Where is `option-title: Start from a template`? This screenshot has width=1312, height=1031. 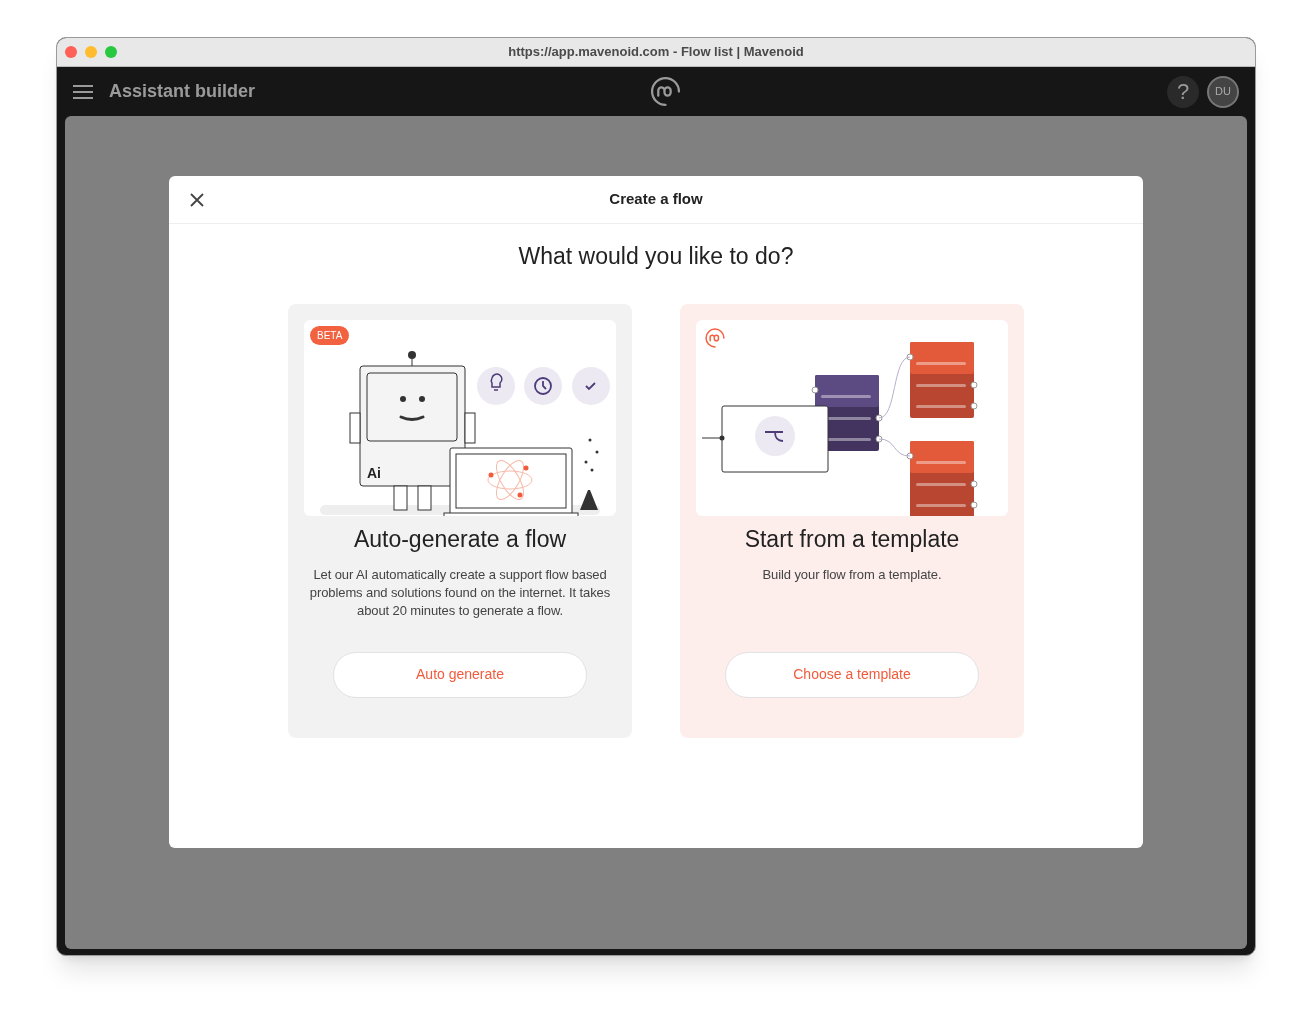 option-title: Start from a template is located at coordinates (852, 539).